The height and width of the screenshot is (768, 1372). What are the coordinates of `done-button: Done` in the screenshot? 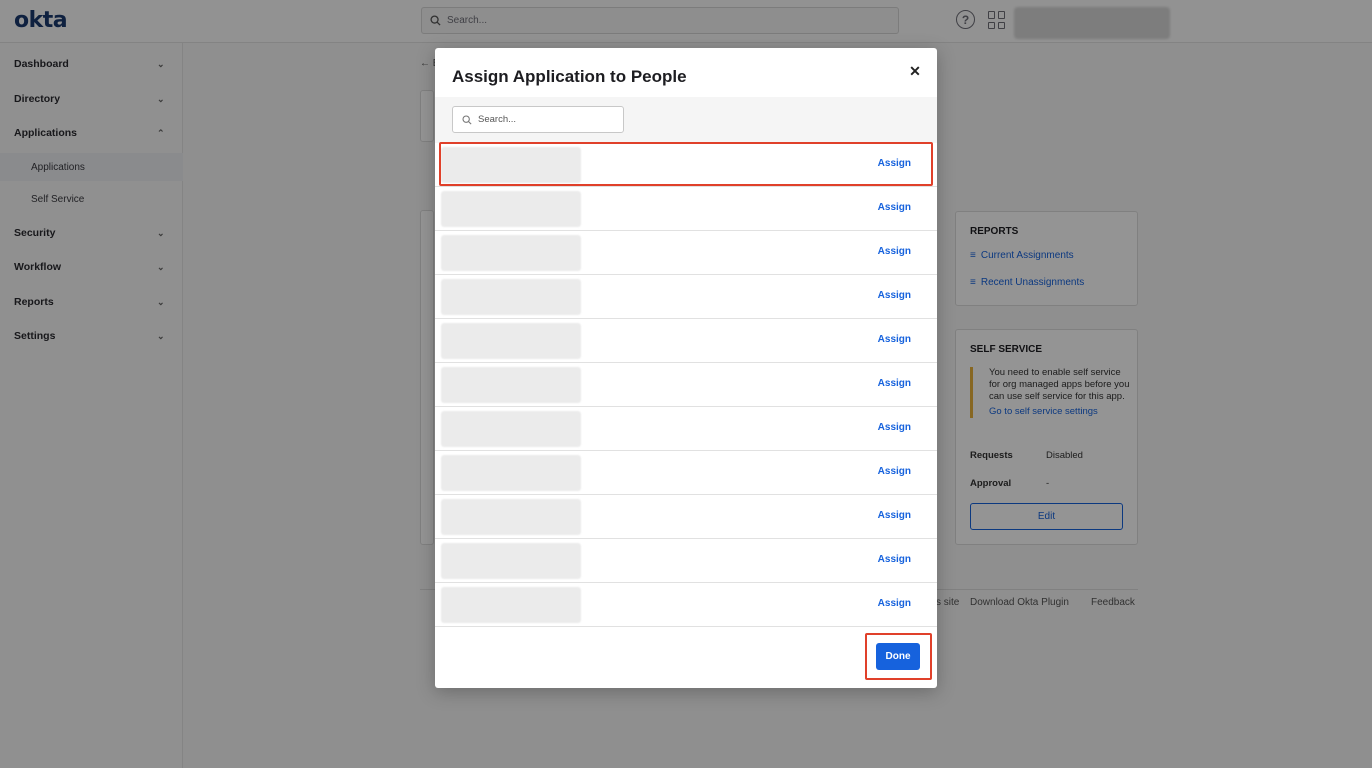 It's located at (898, 656).